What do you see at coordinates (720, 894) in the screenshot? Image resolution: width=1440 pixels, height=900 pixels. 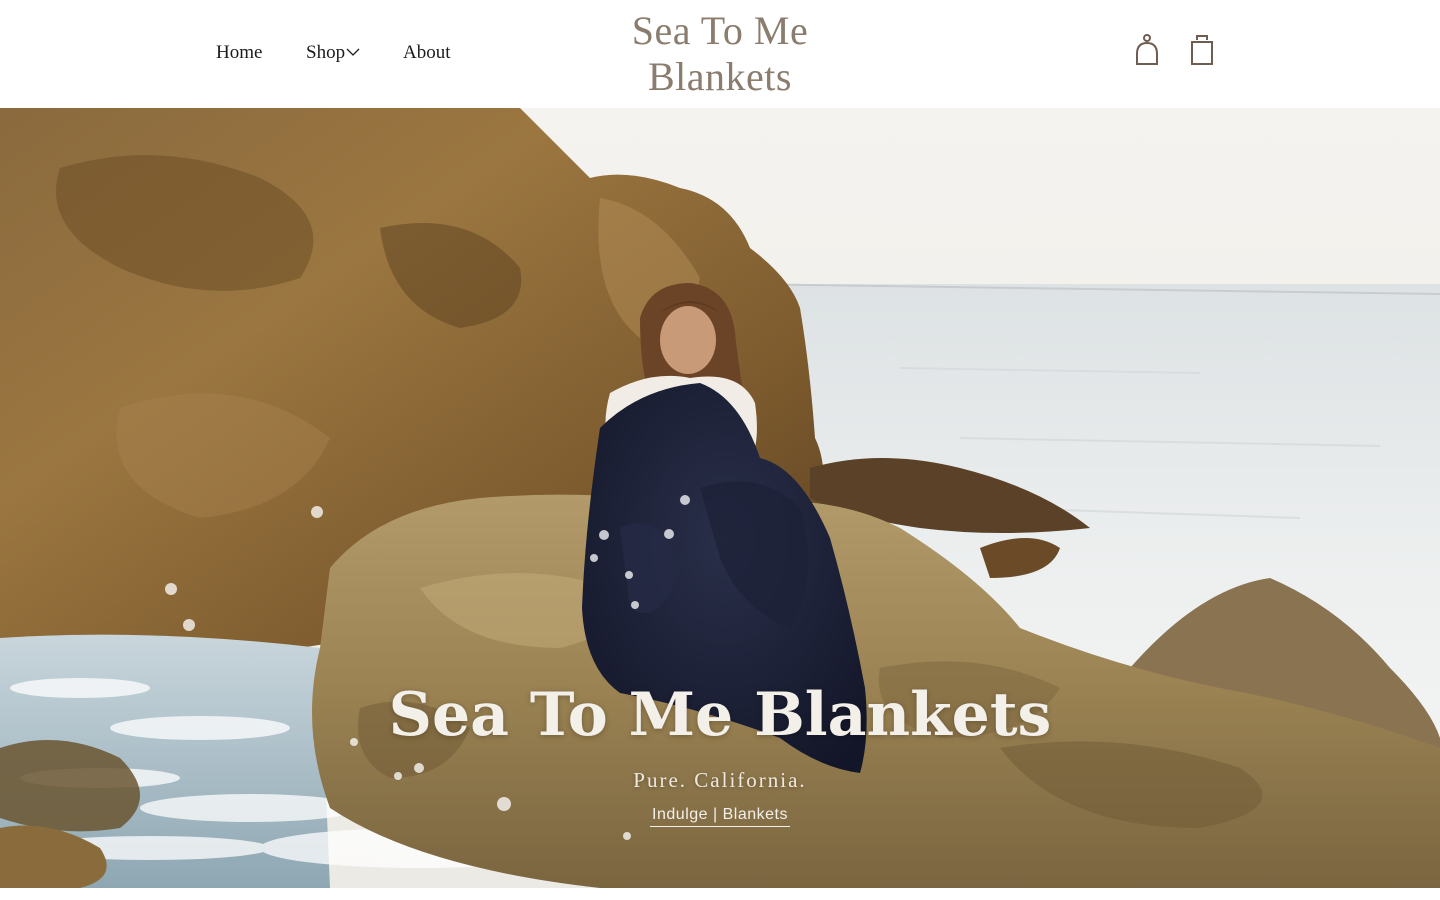 I see `page-bottom-strip` at bounding box center [720, 894].